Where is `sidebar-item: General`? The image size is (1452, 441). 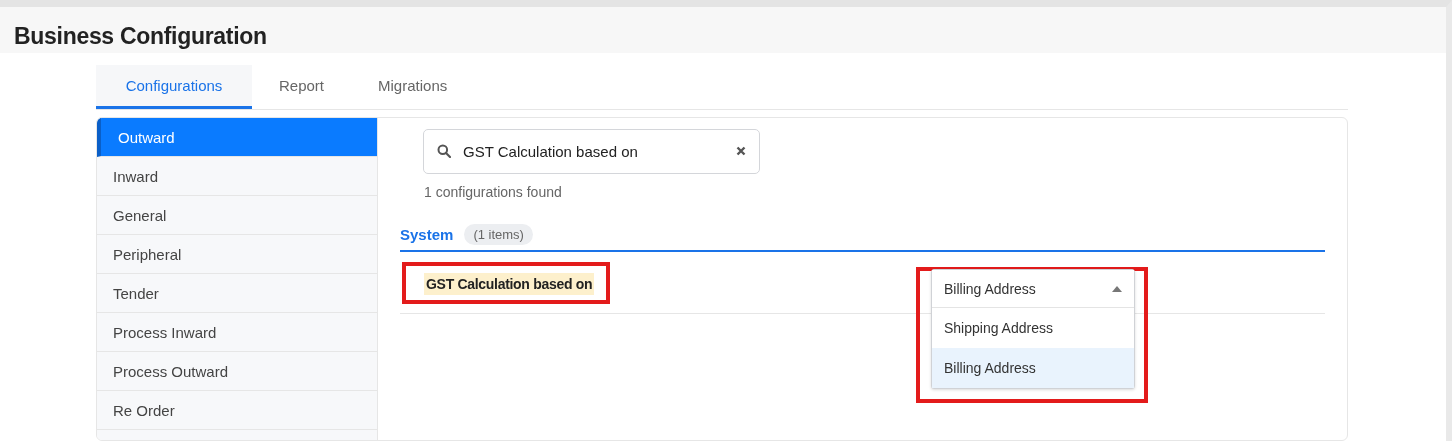
sidebar-item: General is located at coordinates (237, 215).